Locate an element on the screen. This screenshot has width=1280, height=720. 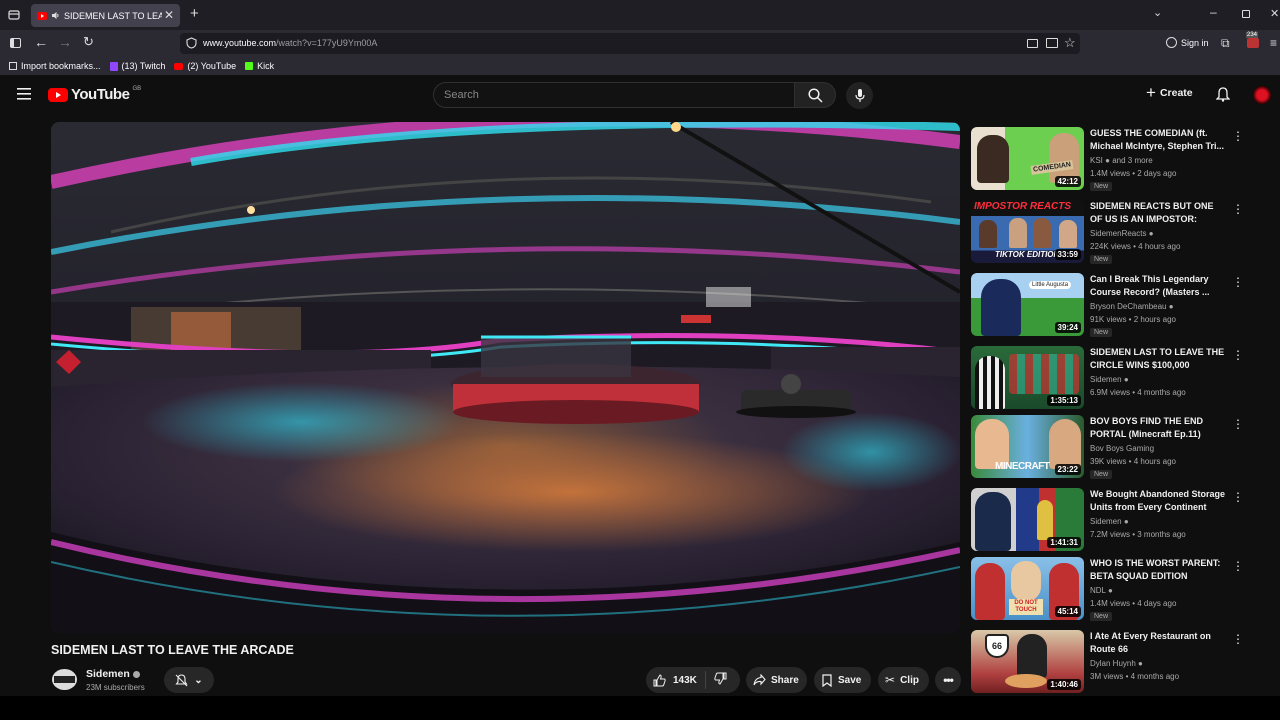
bookmark-twitch: (13) Twitch is located at coordinates (137, 66).